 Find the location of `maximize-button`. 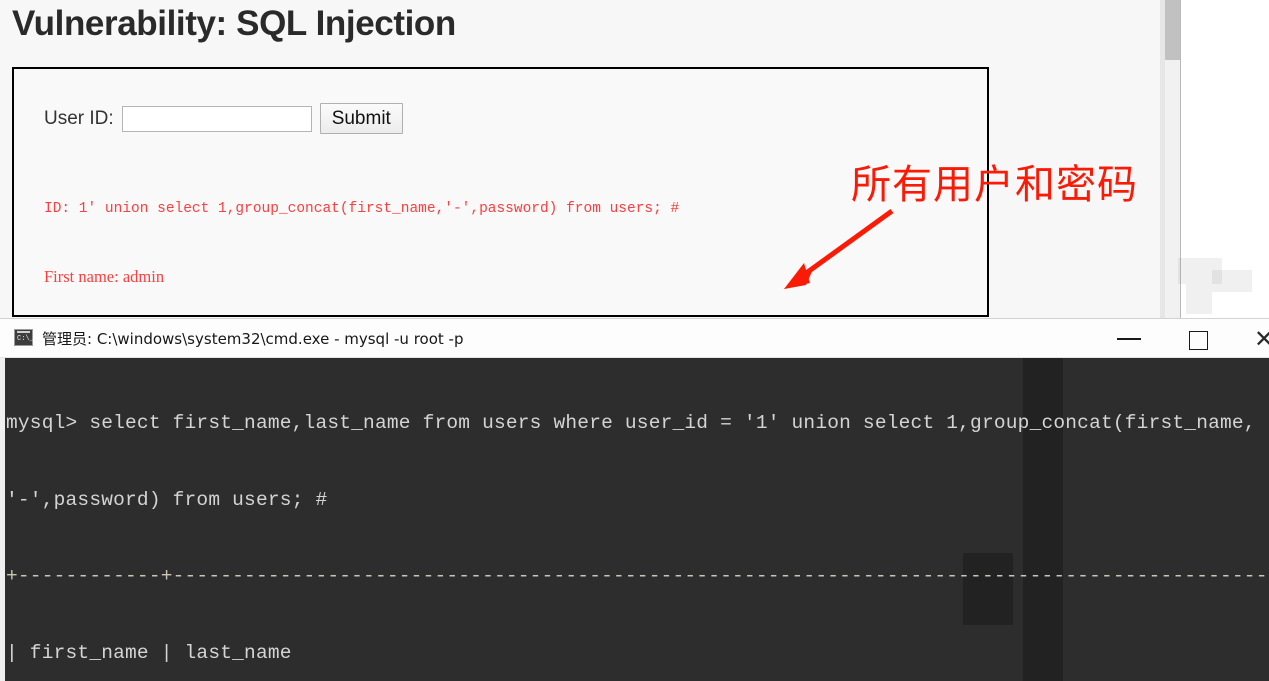

maximize-button is located at coordinates (1198, 338).